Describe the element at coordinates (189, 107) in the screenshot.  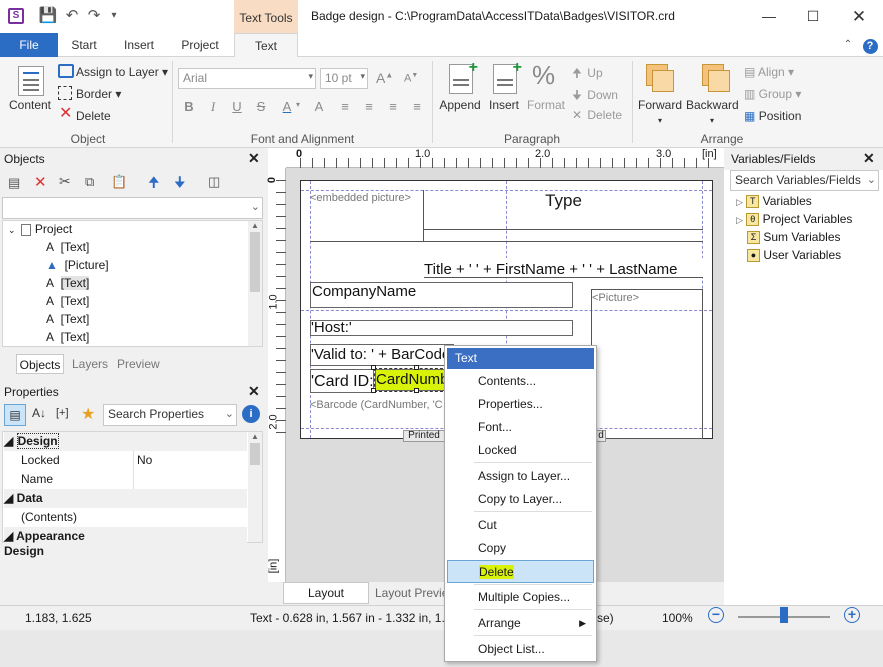
I see `bold-icon: B` at that location.